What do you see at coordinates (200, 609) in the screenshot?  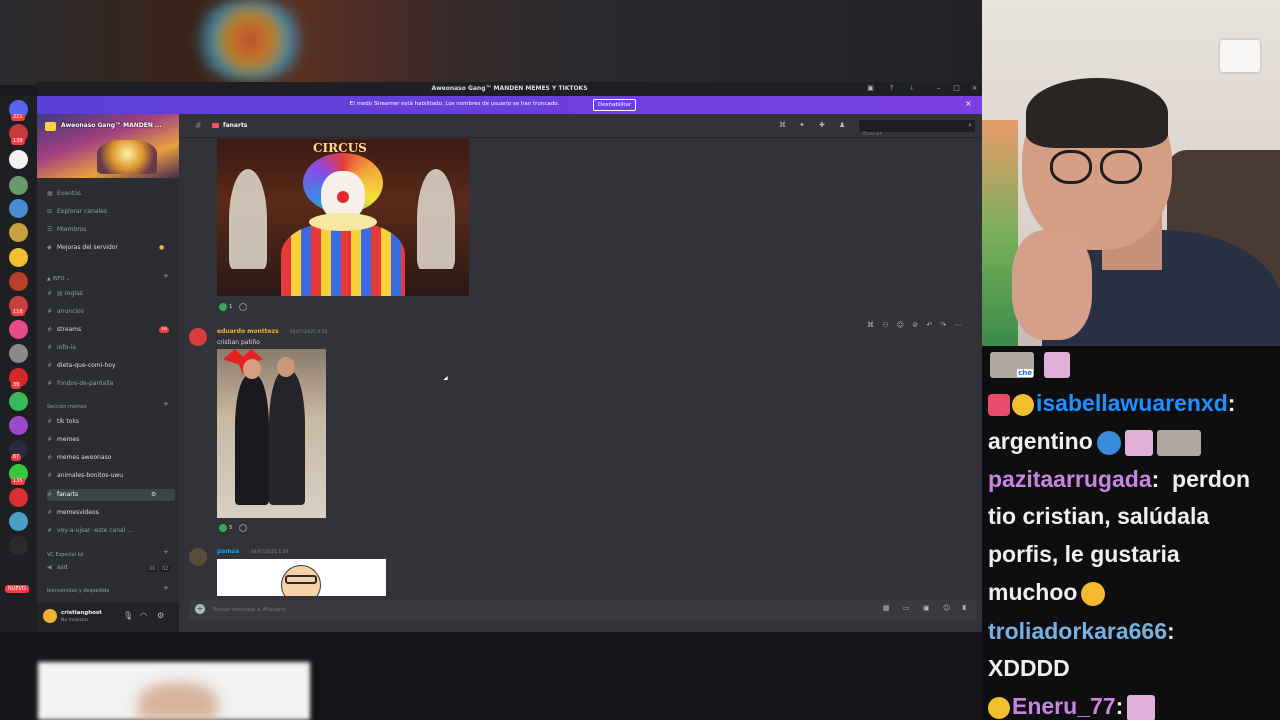 I see `attach-plus-icon: +` at bounding box center [200, 609].